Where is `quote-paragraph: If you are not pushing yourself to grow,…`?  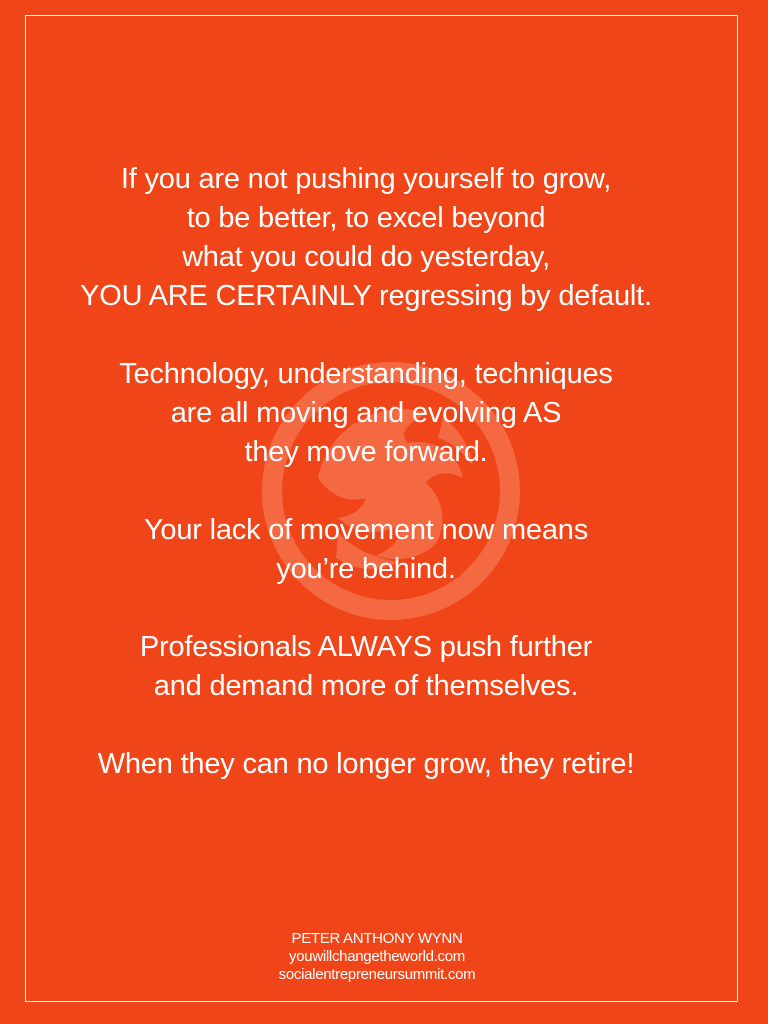
quote-paragraph: If you are not pushing yourself to grow,… is located at coordinates (366, 238).